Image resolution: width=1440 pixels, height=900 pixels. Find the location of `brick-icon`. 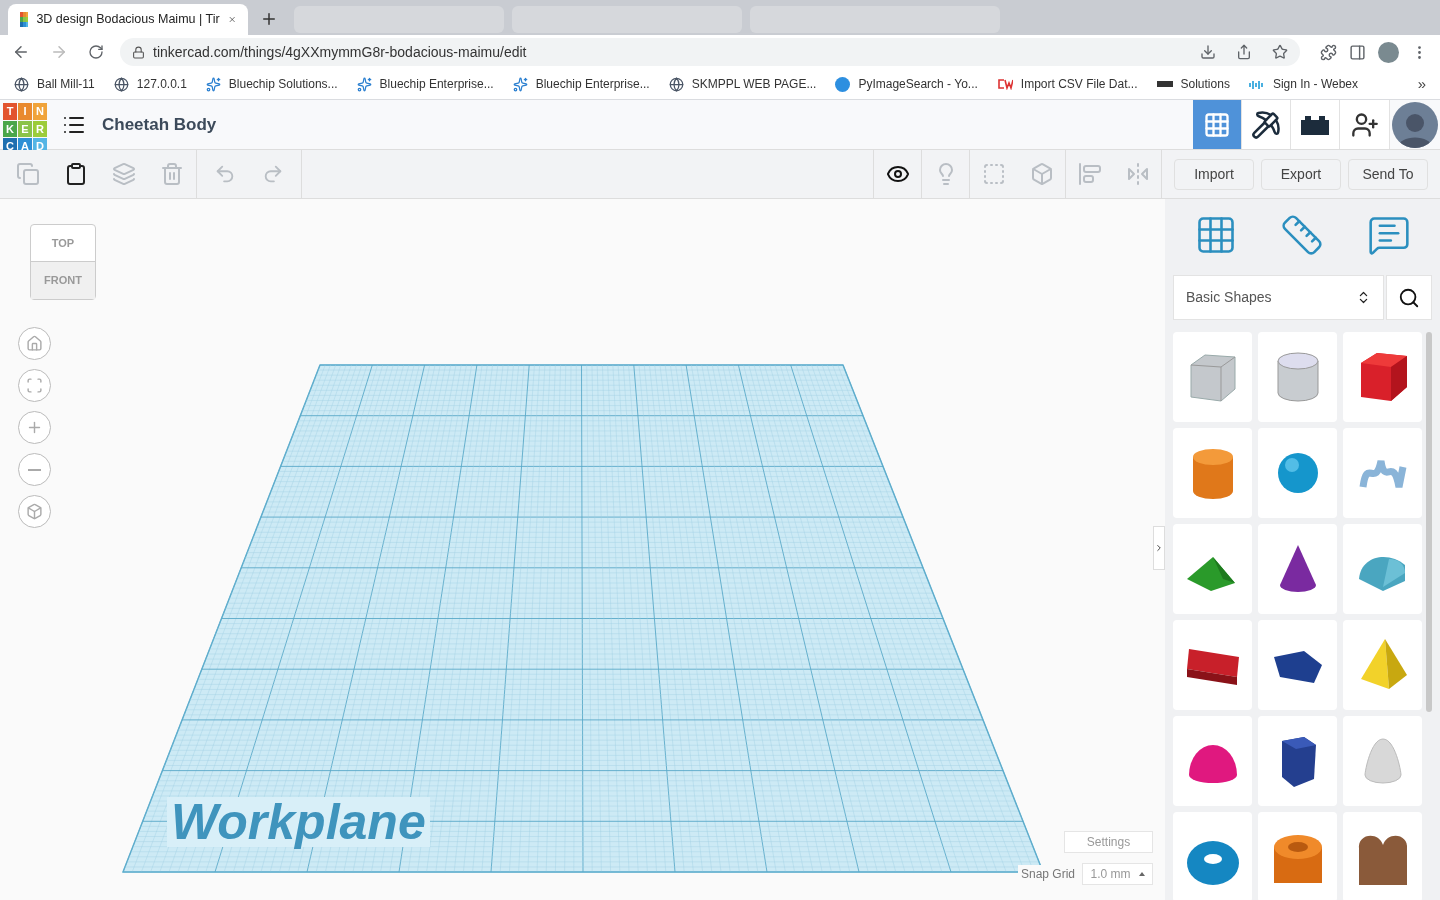

brick-icon is located at coordinates (1315, 124).